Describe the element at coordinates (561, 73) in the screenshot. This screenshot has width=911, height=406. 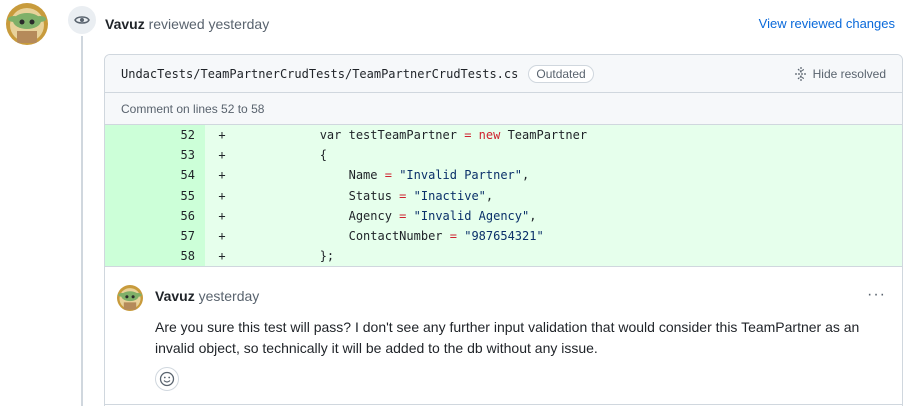
I see `outdated-badge: Outdated` at that location.